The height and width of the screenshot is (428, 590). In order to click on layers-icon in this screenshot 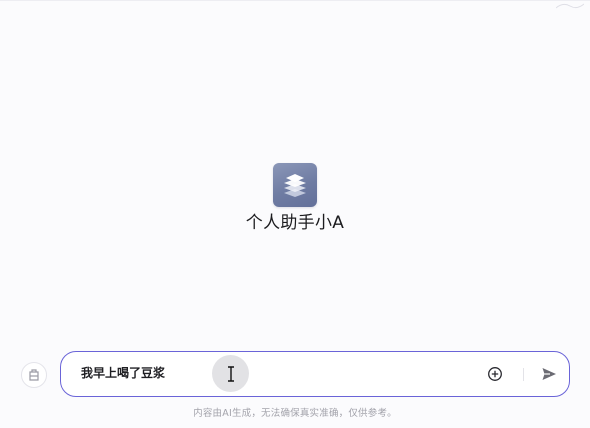, I will do `click(295, 185)`.